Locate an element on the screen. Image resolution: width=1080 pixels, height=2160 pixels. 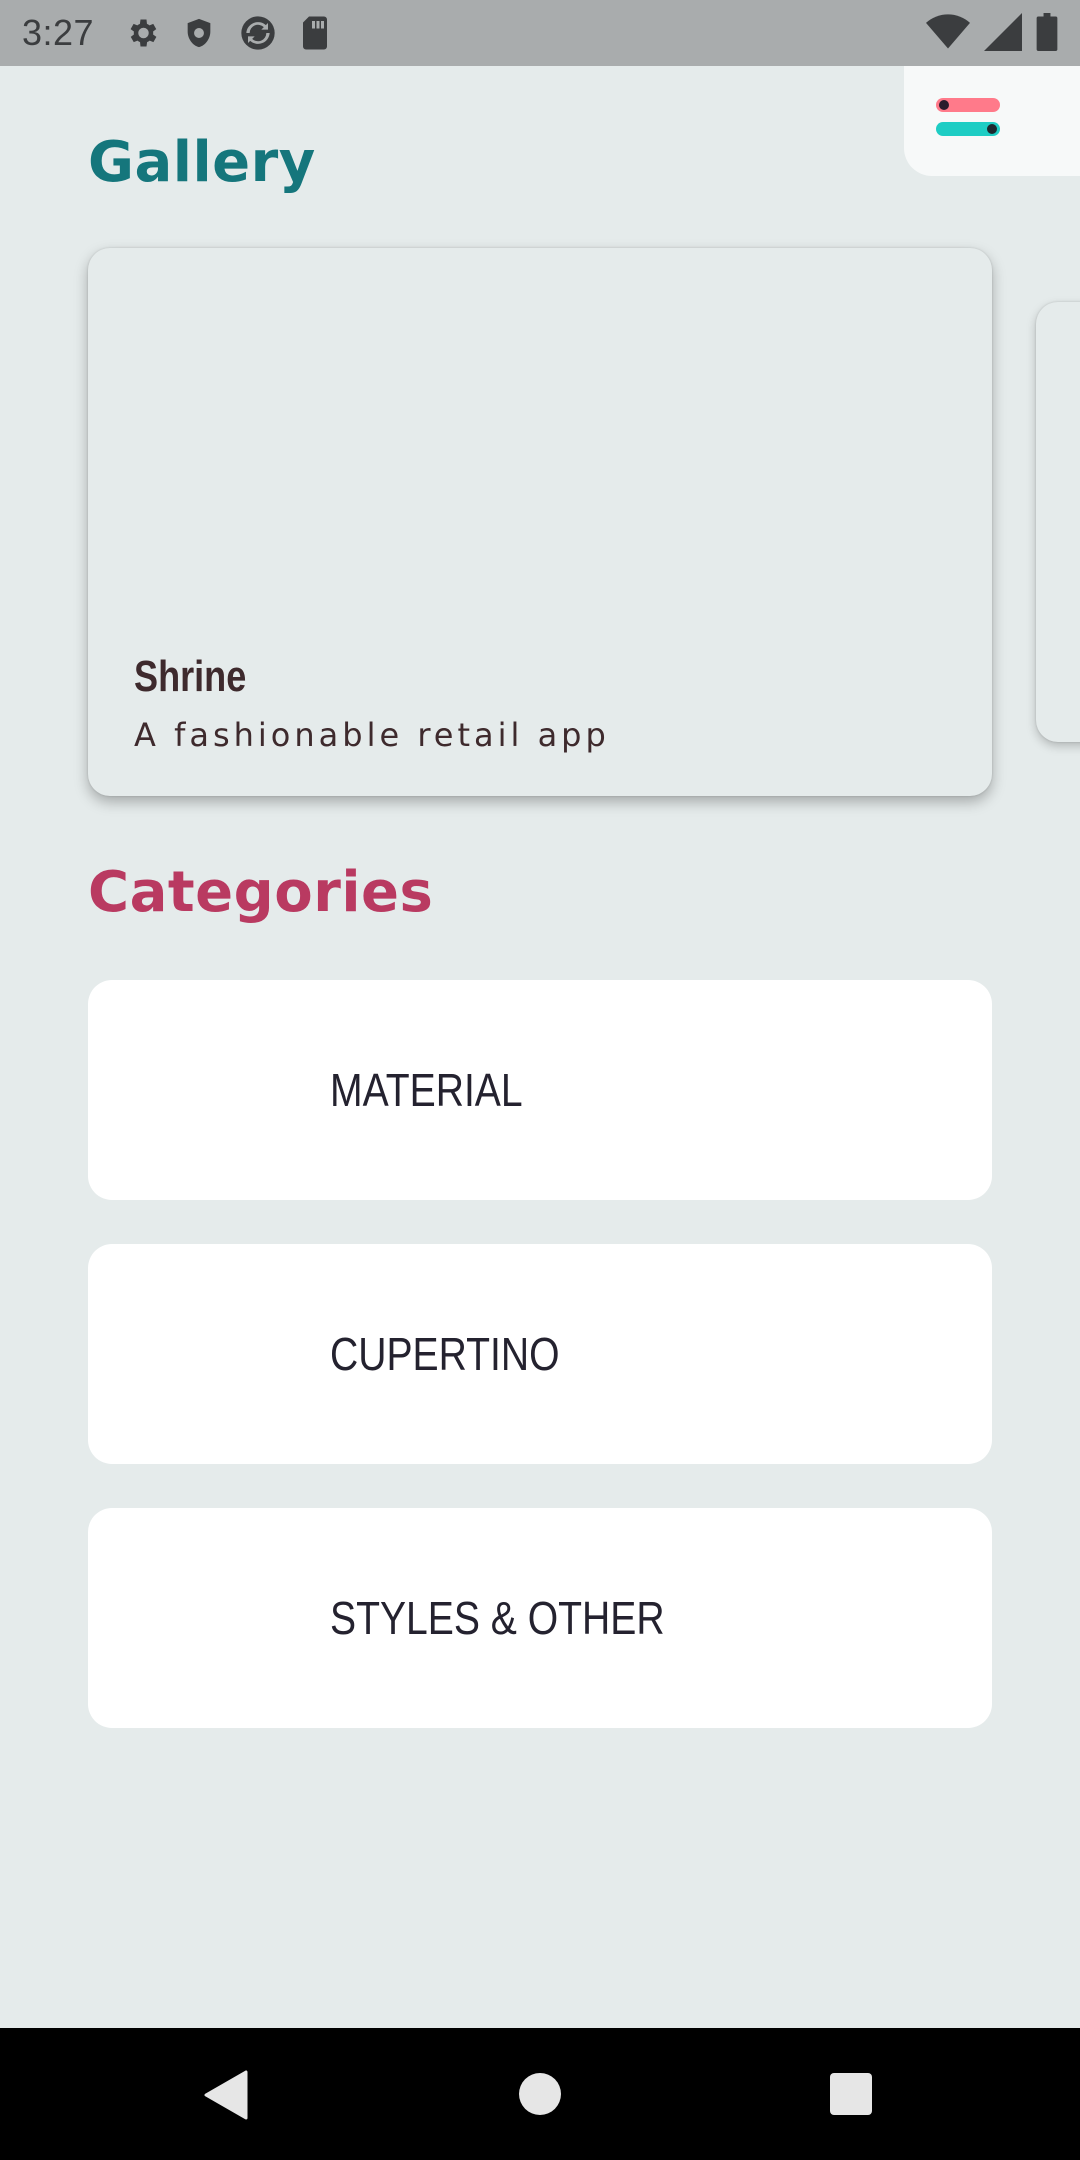
signal-icon is located at coordinates (1003, 34).